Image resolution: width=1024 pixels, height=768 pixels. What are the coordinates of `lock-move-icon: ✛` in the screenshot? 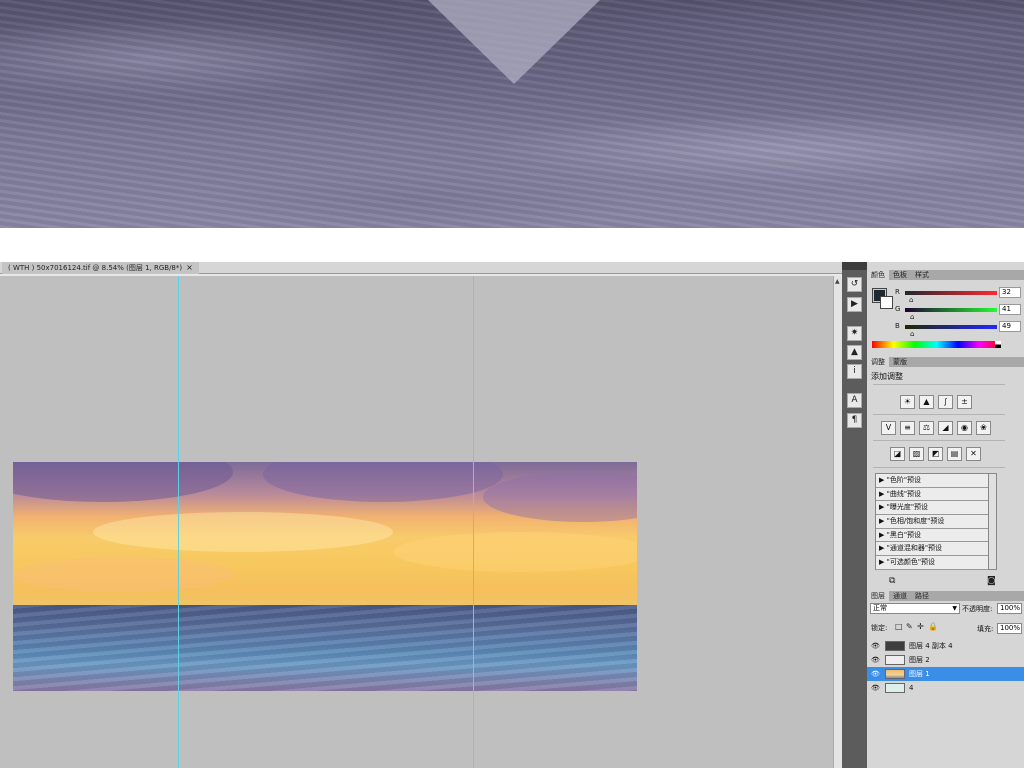 It's located at (920, 626).